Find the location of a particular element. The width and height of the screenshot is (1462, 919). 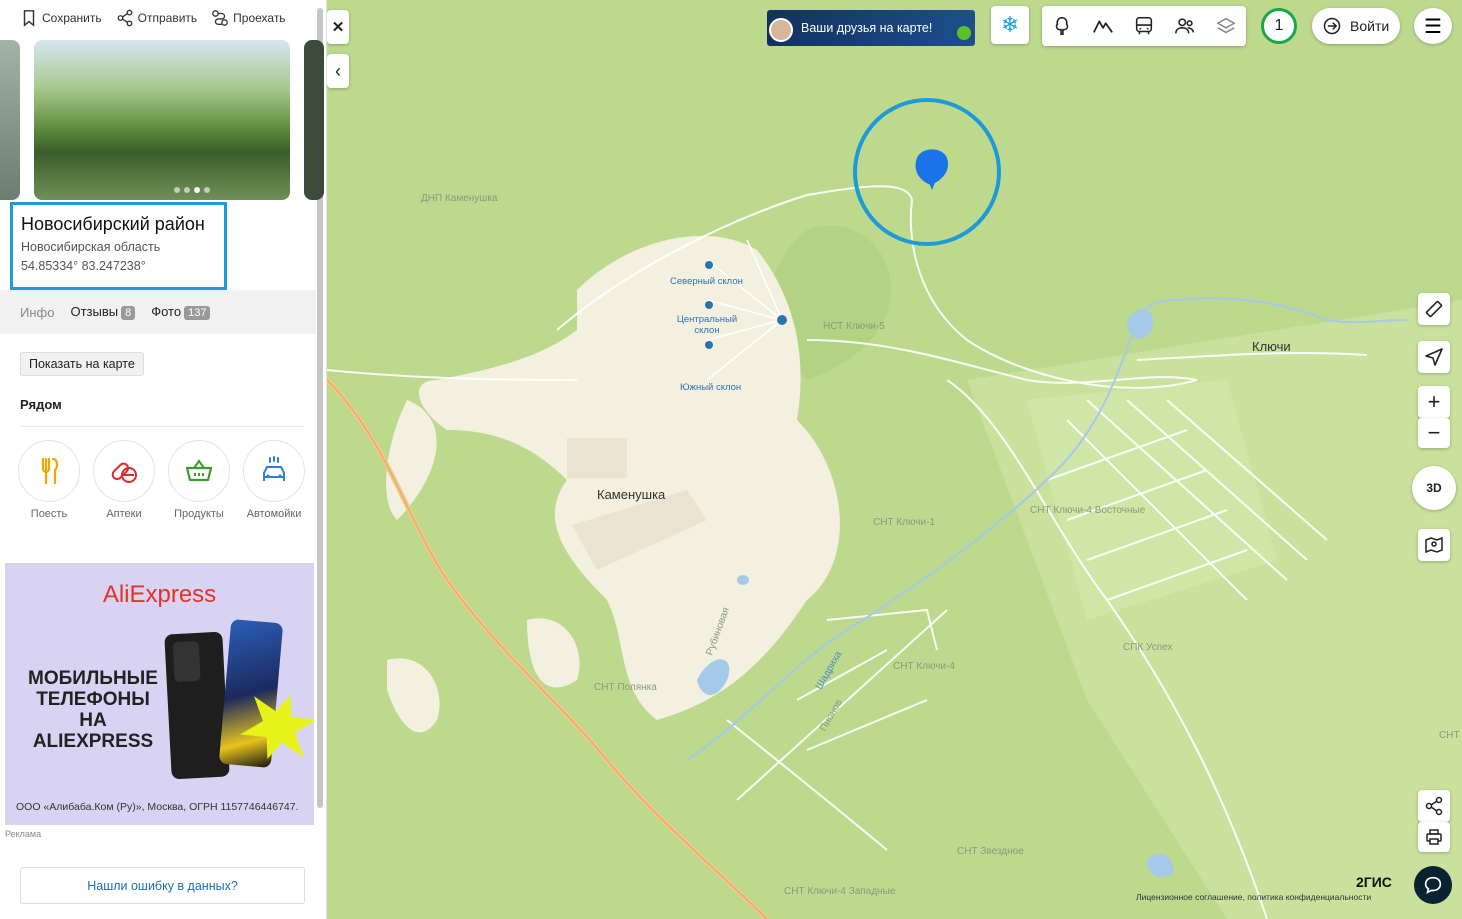

basket-icon is located at coordinates (199, 470).